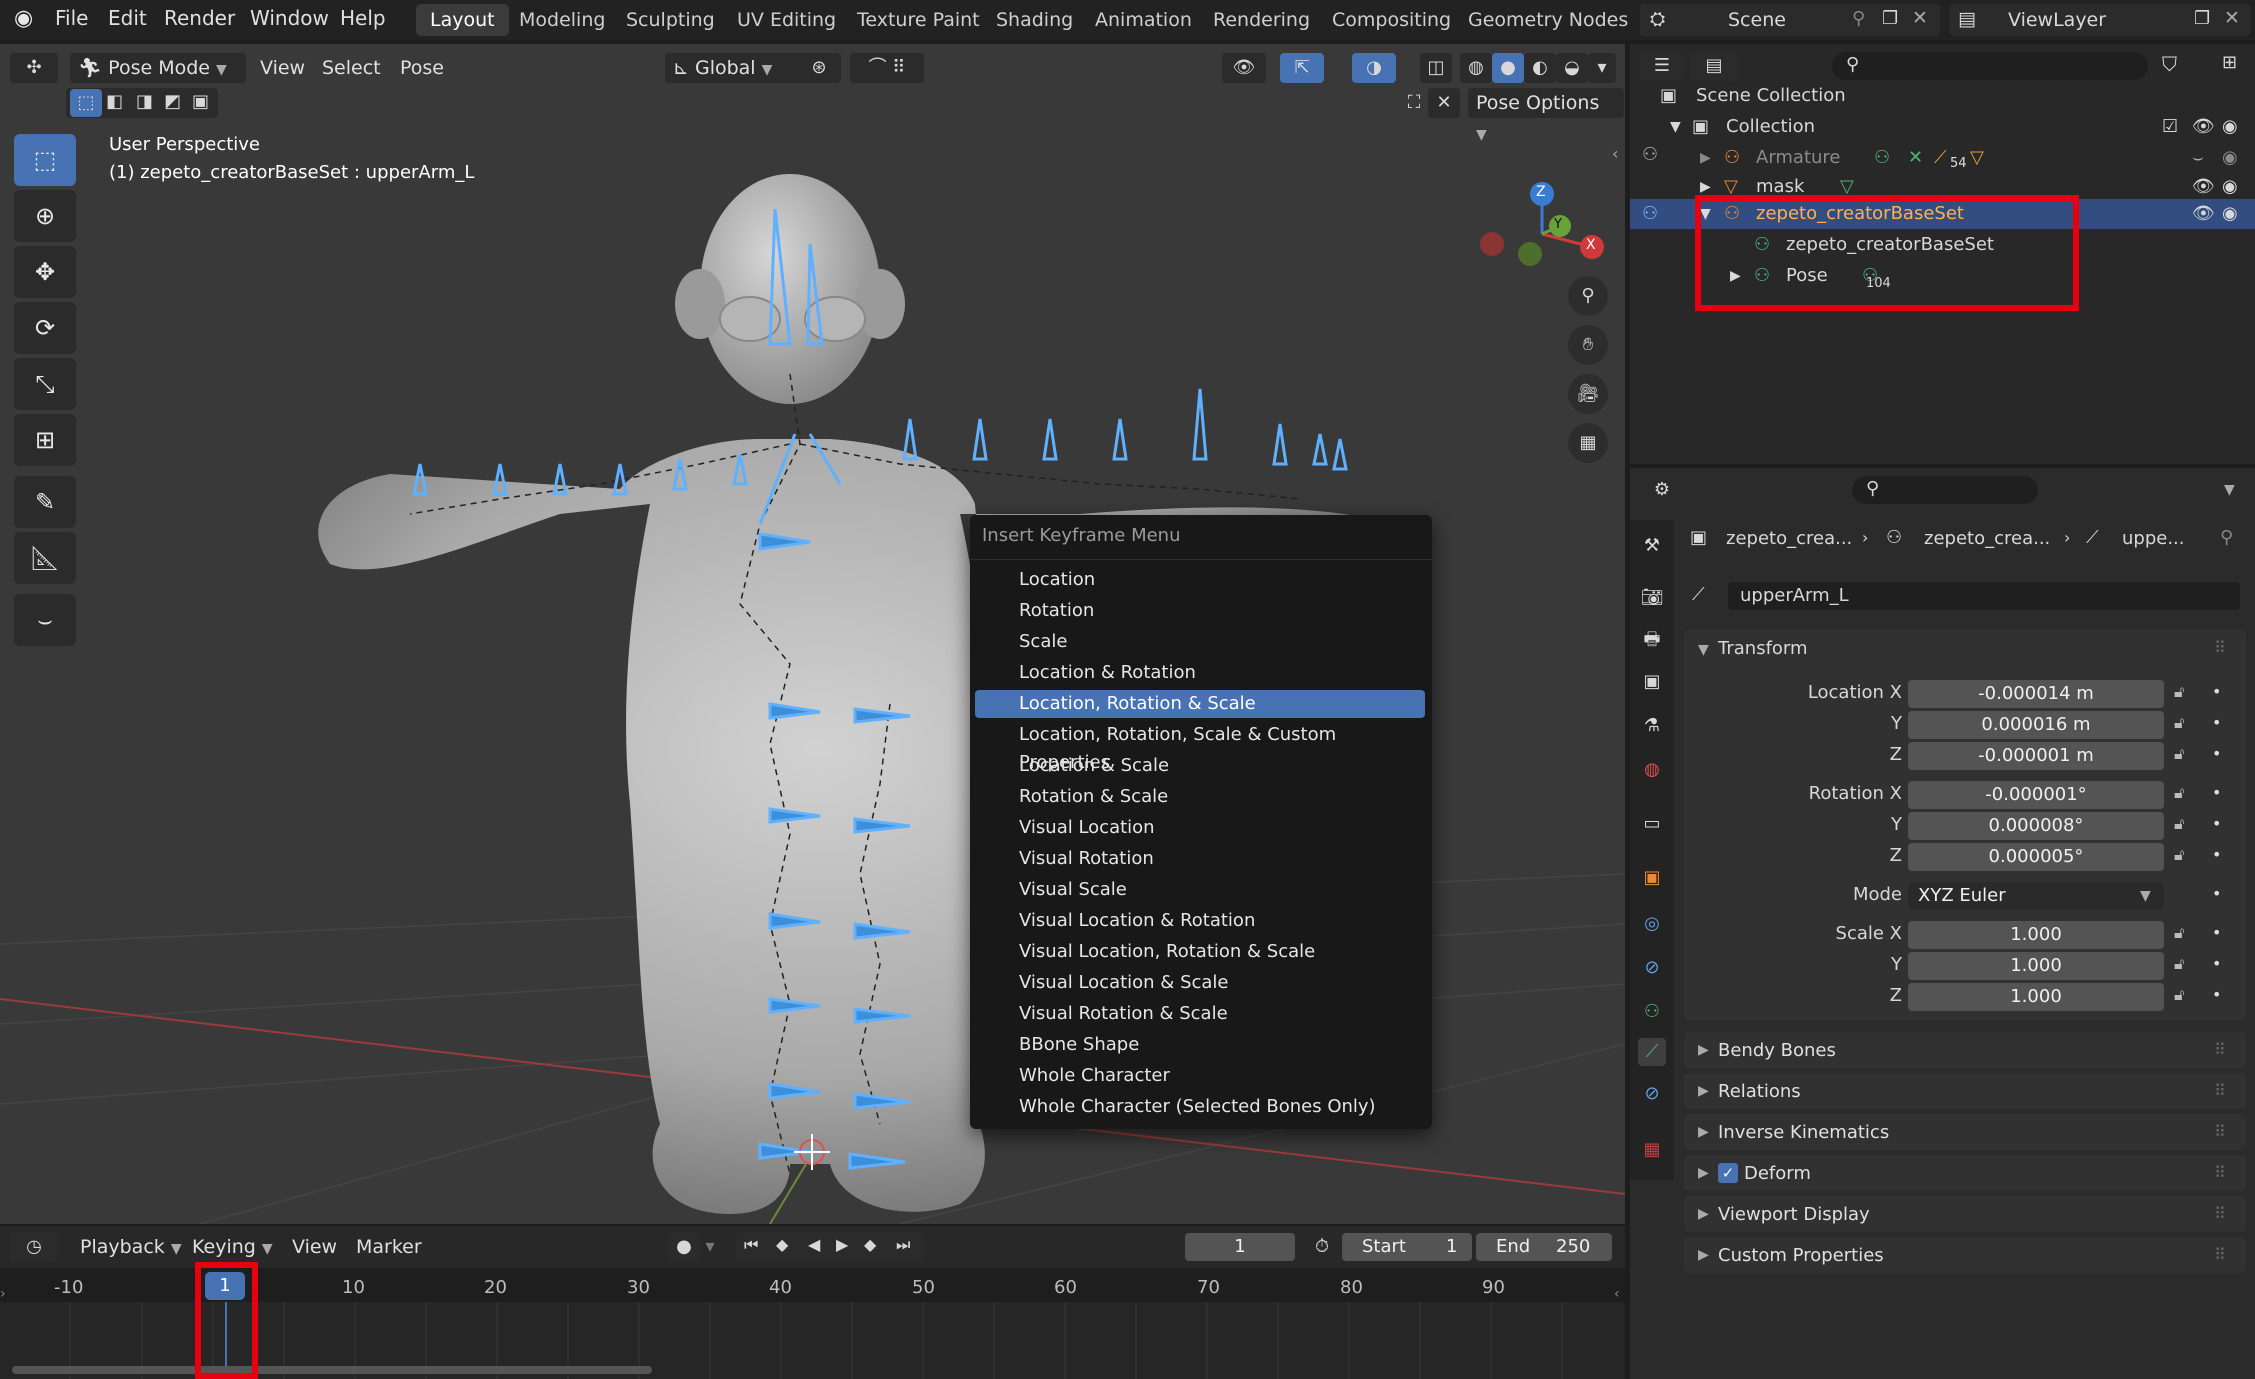 The height and width of the screenshot is (1379, 2255). What do you see at coordinates (1508, 68) in the screenshot?
I see `shading-solid-icon: ●` at bounding box center [1508, 68].